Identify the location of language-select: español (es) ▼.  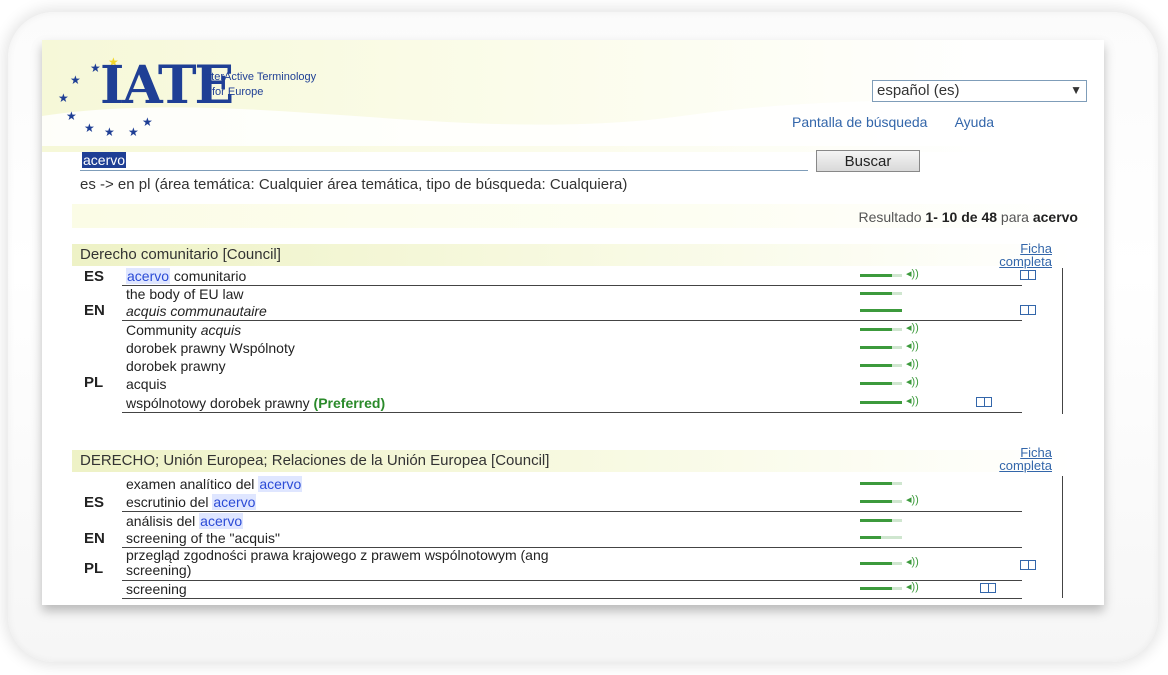
(979, 91).